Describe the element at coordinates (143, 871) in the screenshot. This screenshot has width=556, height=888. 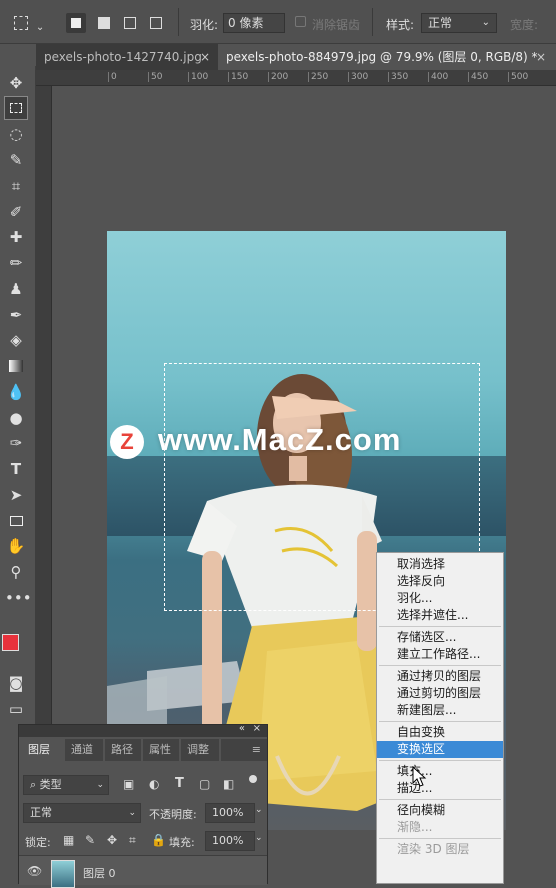
I see `layer-row: 👁 图层 0` at that location.